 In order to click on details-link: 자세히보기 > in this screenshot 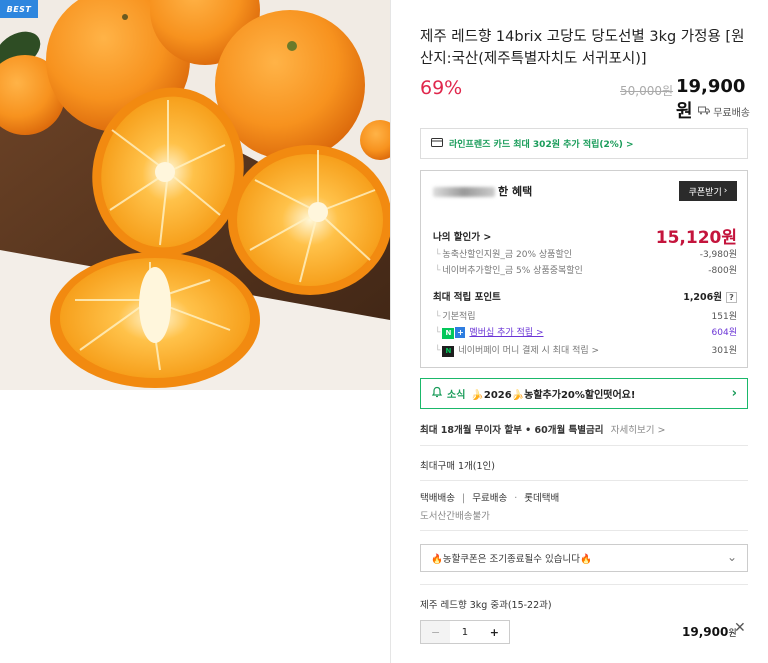, I will do `click(638, 430)`.